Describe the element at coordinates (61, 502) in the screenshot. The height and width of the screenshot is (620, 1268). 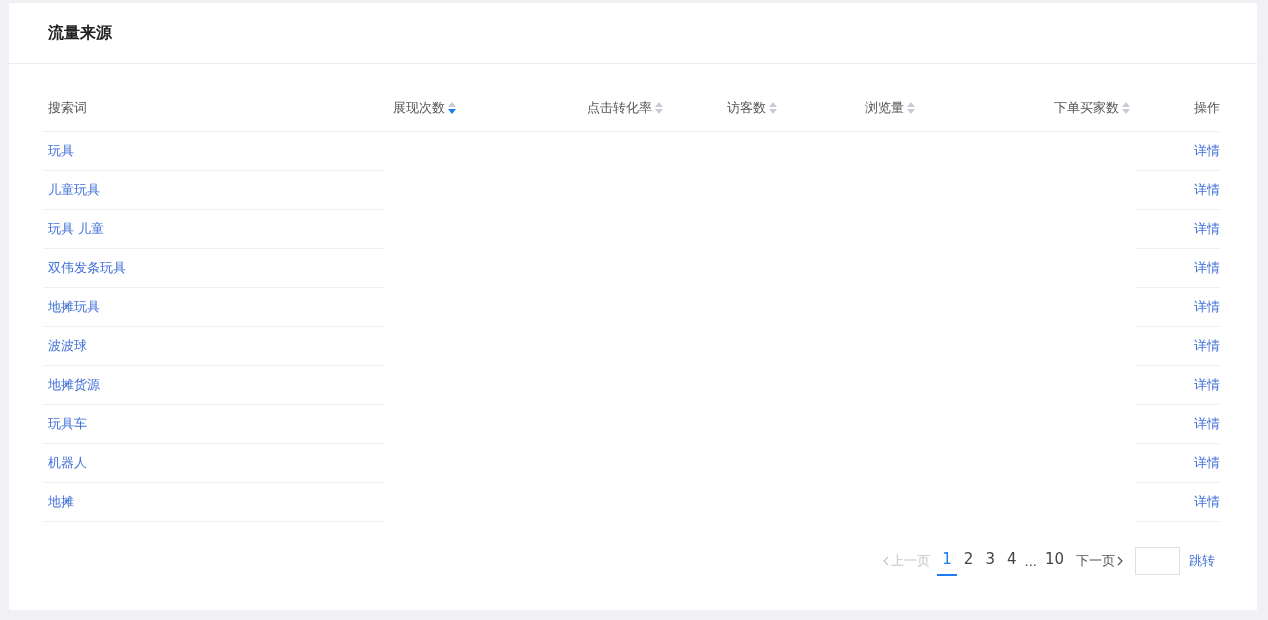
I see `keyword-link: 地摊` at that location.